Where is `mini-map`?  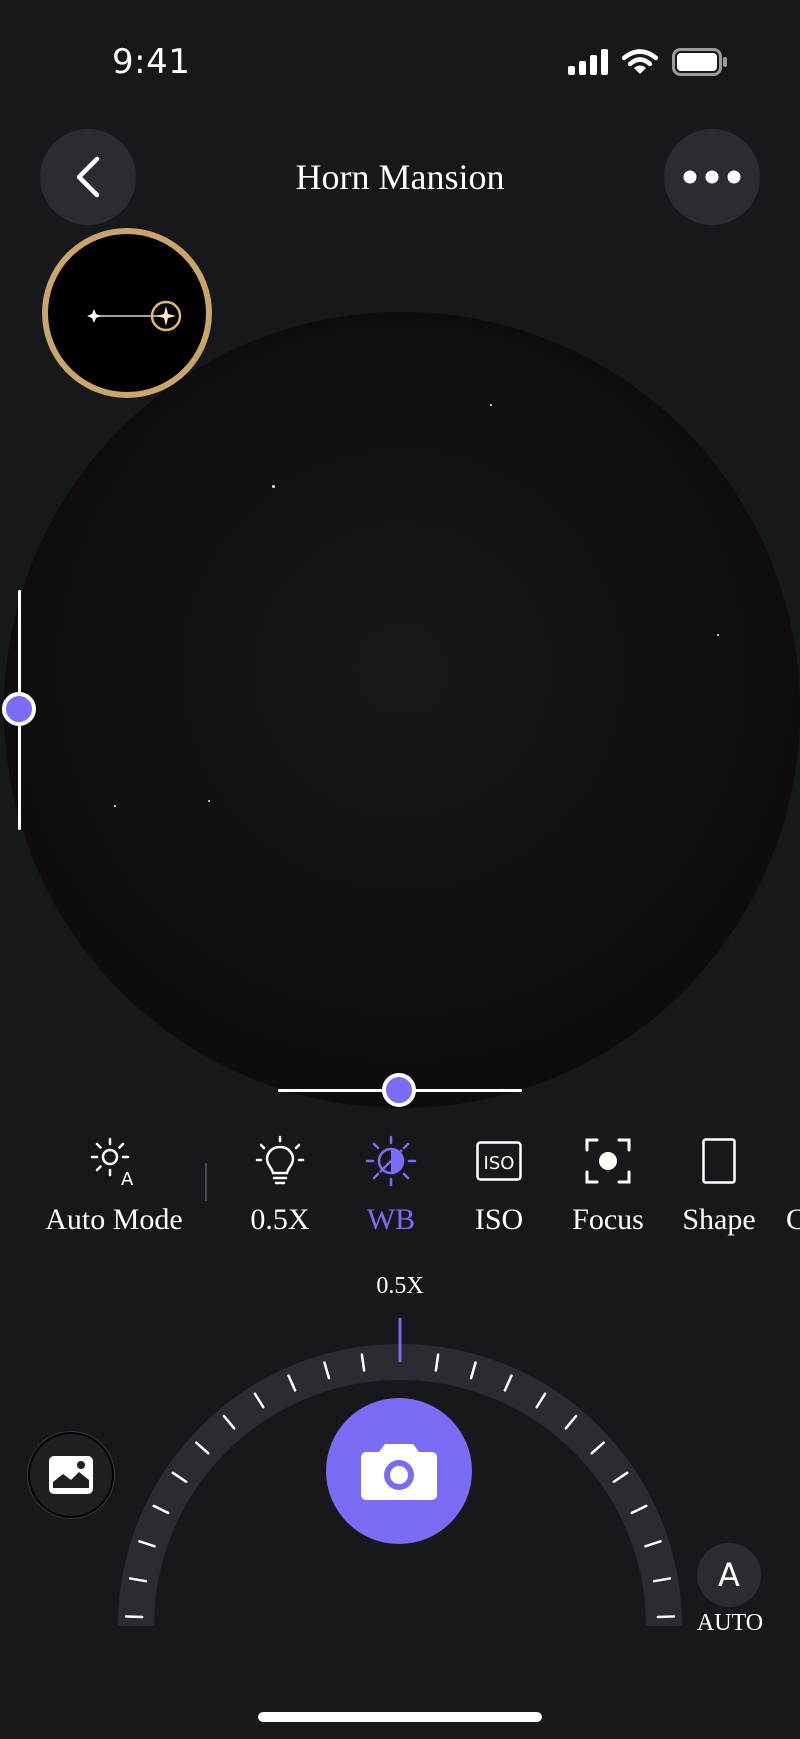 mini-map is located at coordinates (127, 313).